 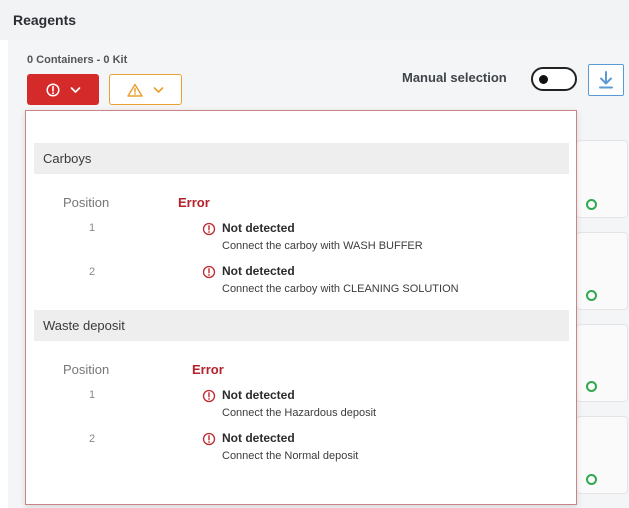 What do you see at coordinates (454, 77) in the screenshot?
I see `manual-selection-label: Manual selection` at bounding box center [454, 77].